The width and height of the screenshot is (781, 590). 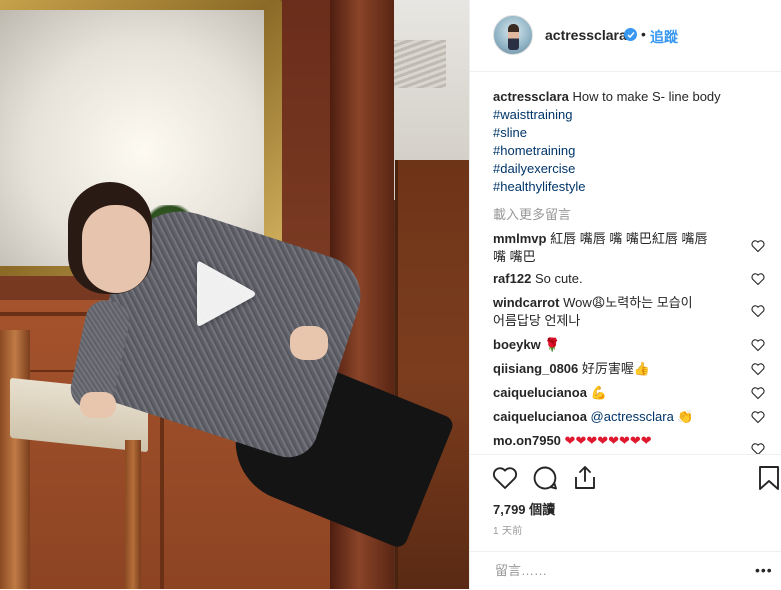 What do you see at coordinates (552, 344) in the screenshot?
I see `comment-text: 🌹` at bounding box center [552, 344].